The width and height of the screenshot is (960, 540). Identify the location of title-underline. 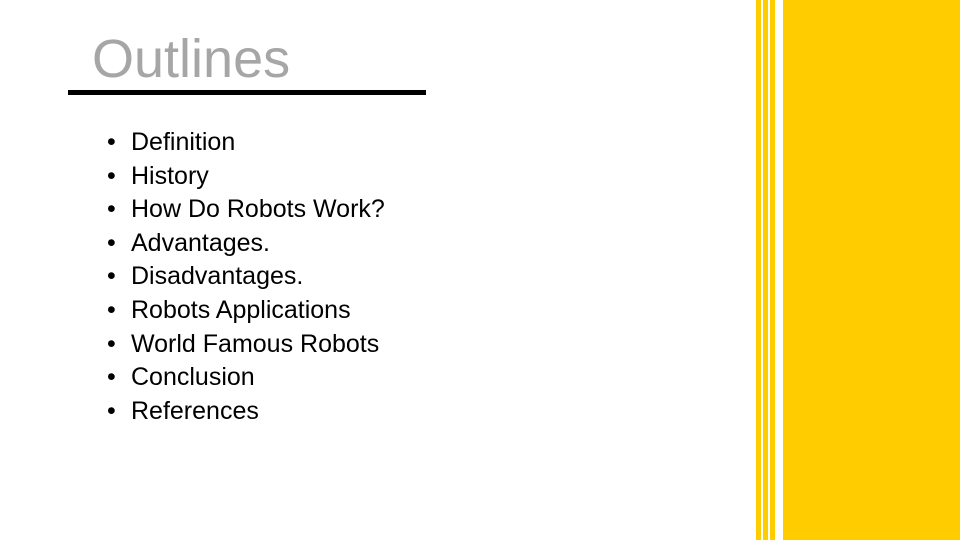
(247, 92).